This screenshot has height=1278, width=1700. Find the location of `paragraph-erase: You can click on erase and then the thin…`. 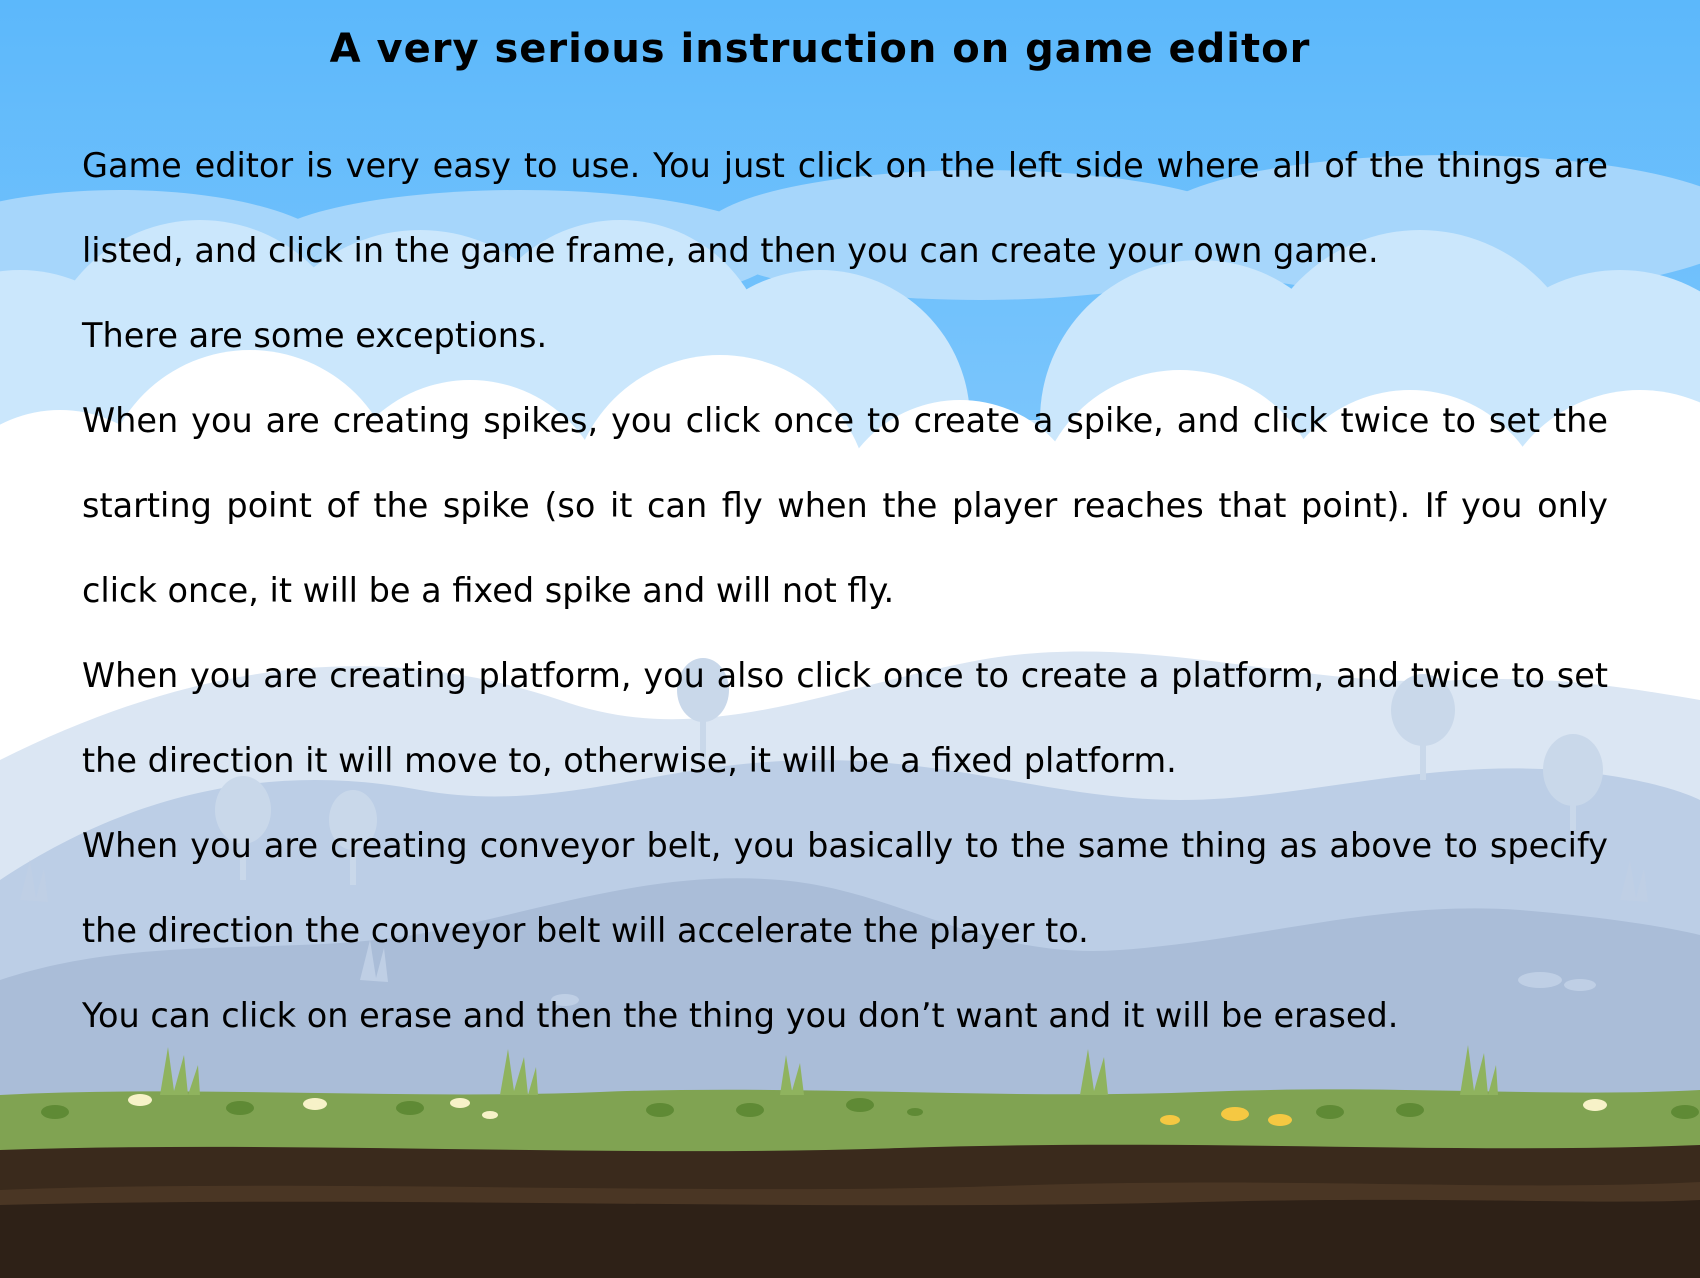

paragraph-erase: You can click on erase and then the thin… is located at coordinates (740, 1015).